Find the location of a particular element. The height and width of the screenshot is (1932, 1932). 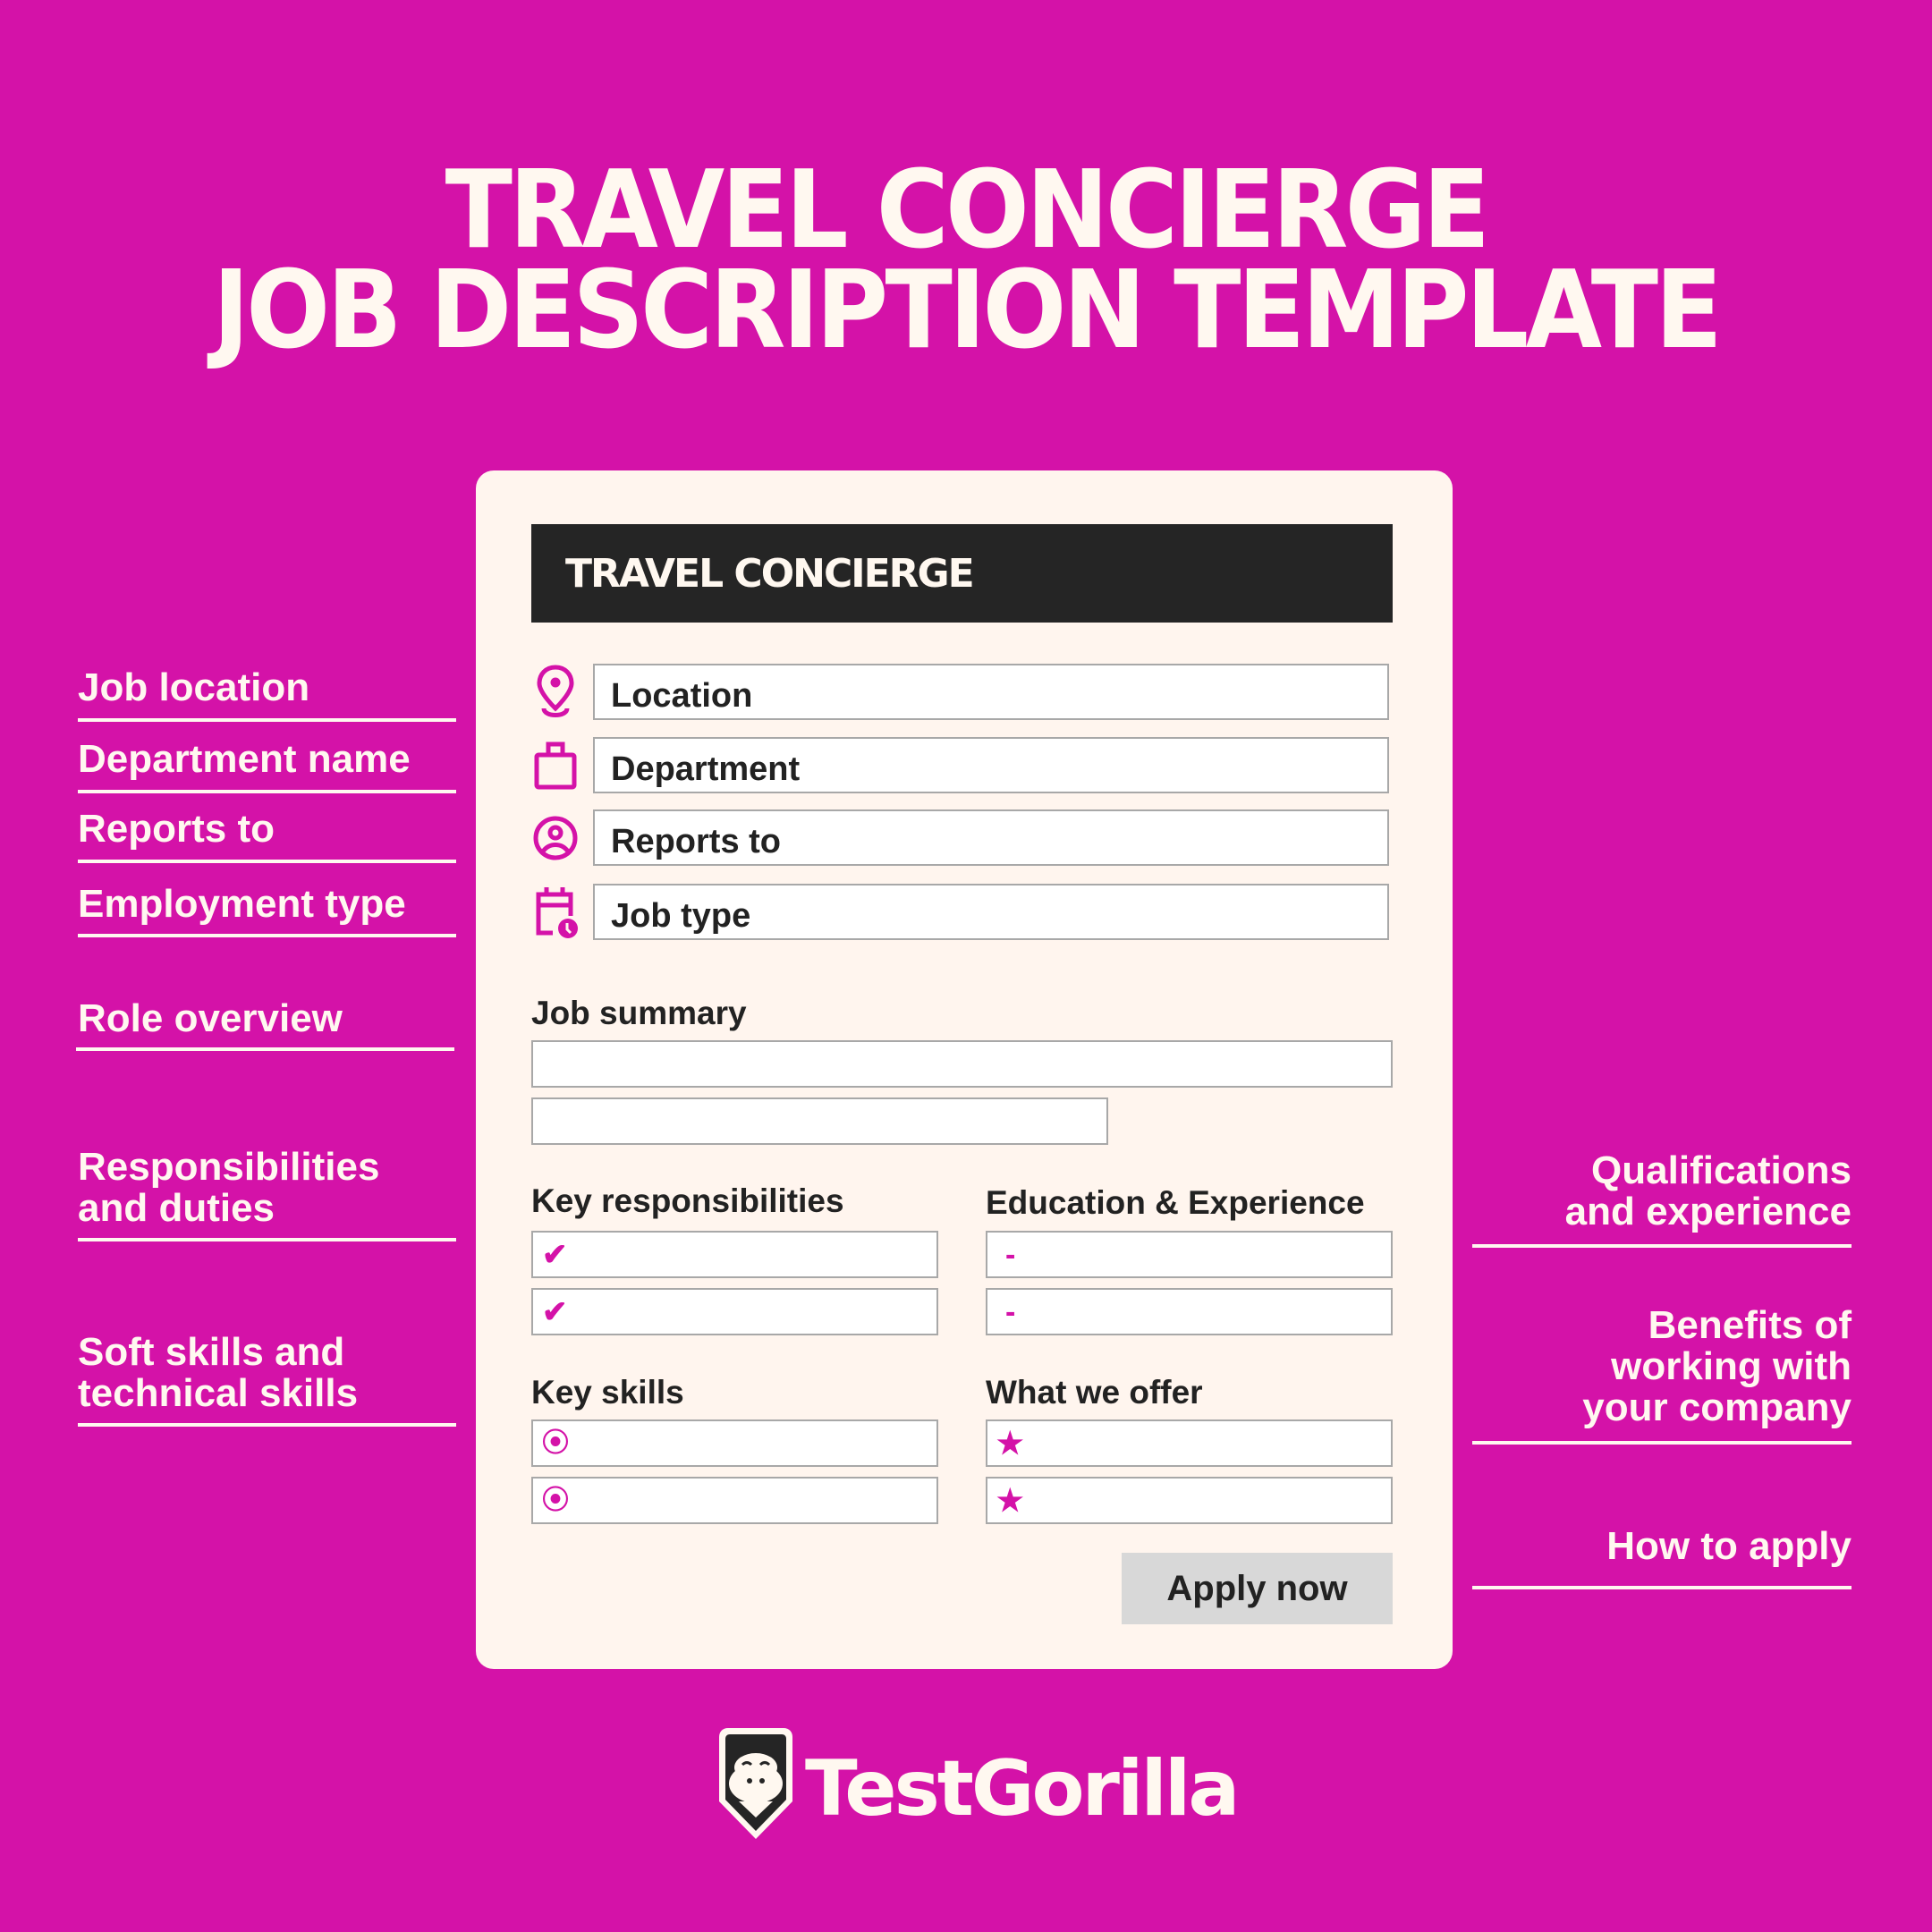

education-experience-label: Education & Experience is located at coordinates (1175, 1202).